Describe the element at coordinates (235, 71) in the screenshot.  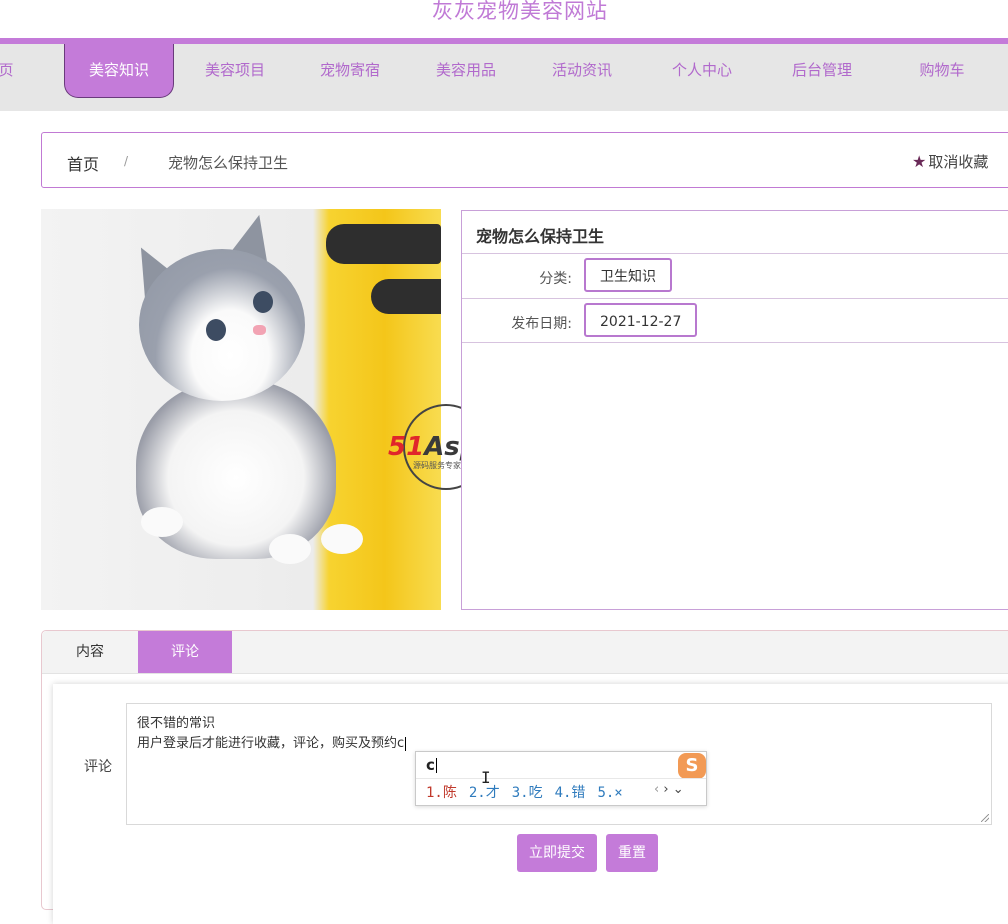
I see `nav-item-beauty-projects: 美容项目` at that location.